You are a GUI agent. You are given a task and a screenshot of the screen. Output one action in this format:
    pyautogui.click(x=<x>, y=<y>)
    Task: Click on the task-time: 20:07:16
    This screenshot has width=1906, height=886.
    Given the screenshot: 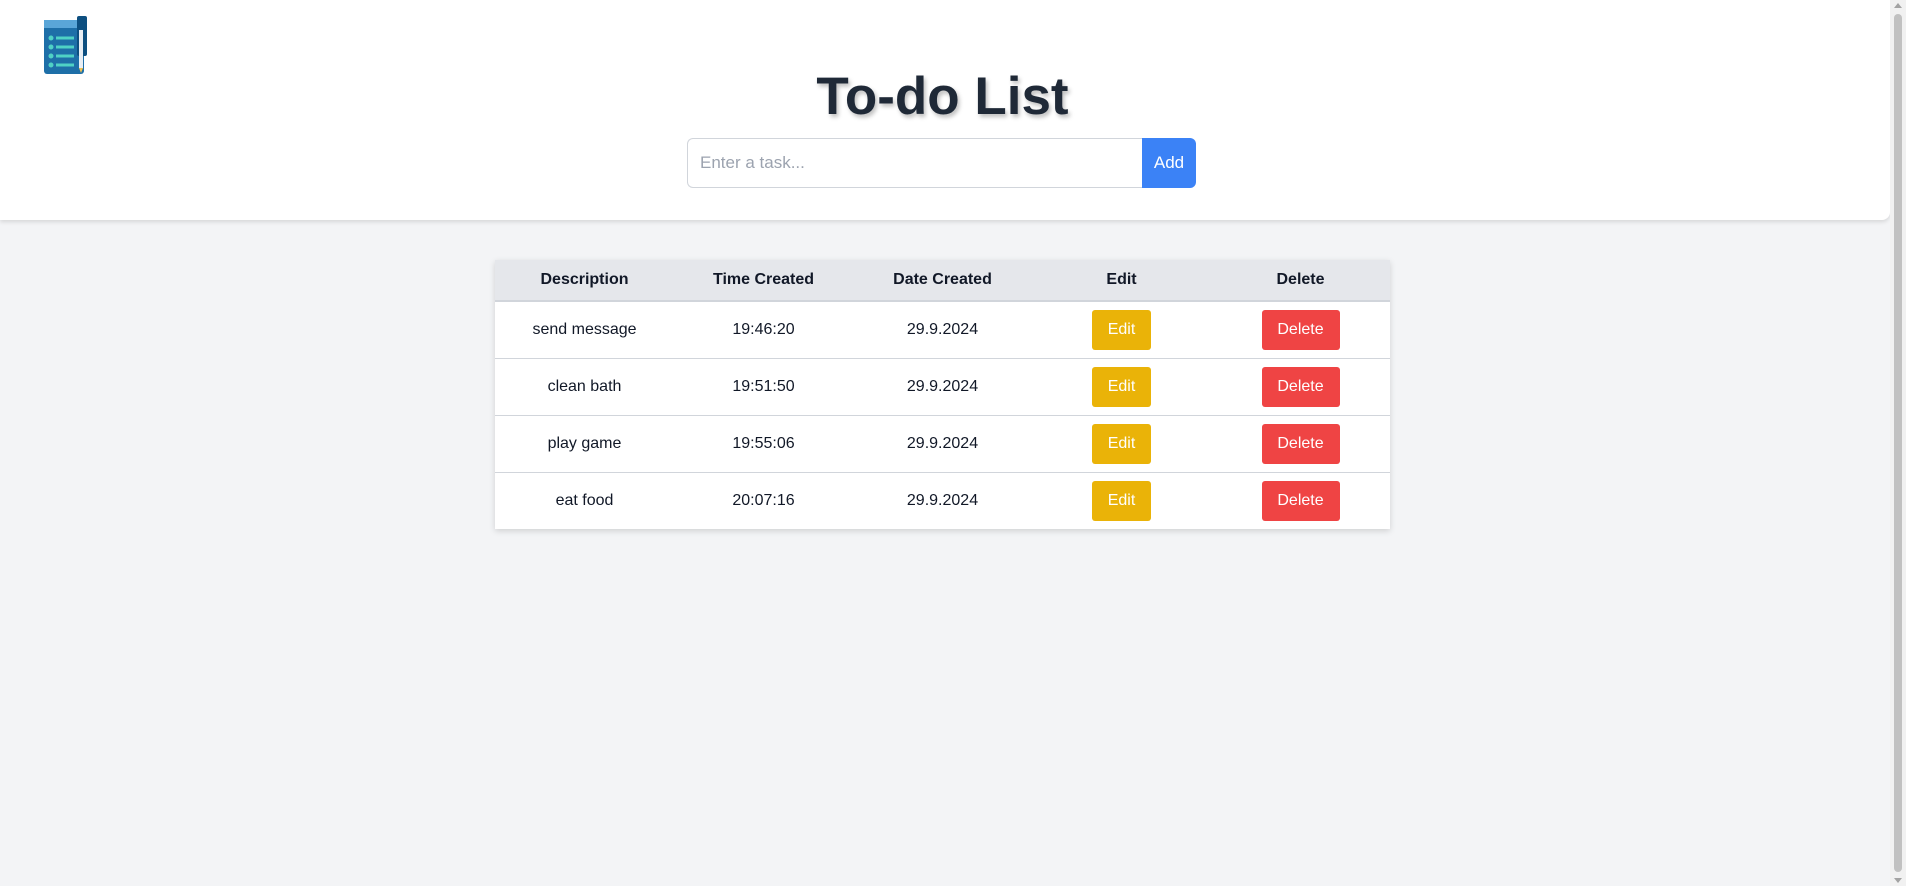 What is the action you would take?
    pyautogui.click(x=763, y=500)
    